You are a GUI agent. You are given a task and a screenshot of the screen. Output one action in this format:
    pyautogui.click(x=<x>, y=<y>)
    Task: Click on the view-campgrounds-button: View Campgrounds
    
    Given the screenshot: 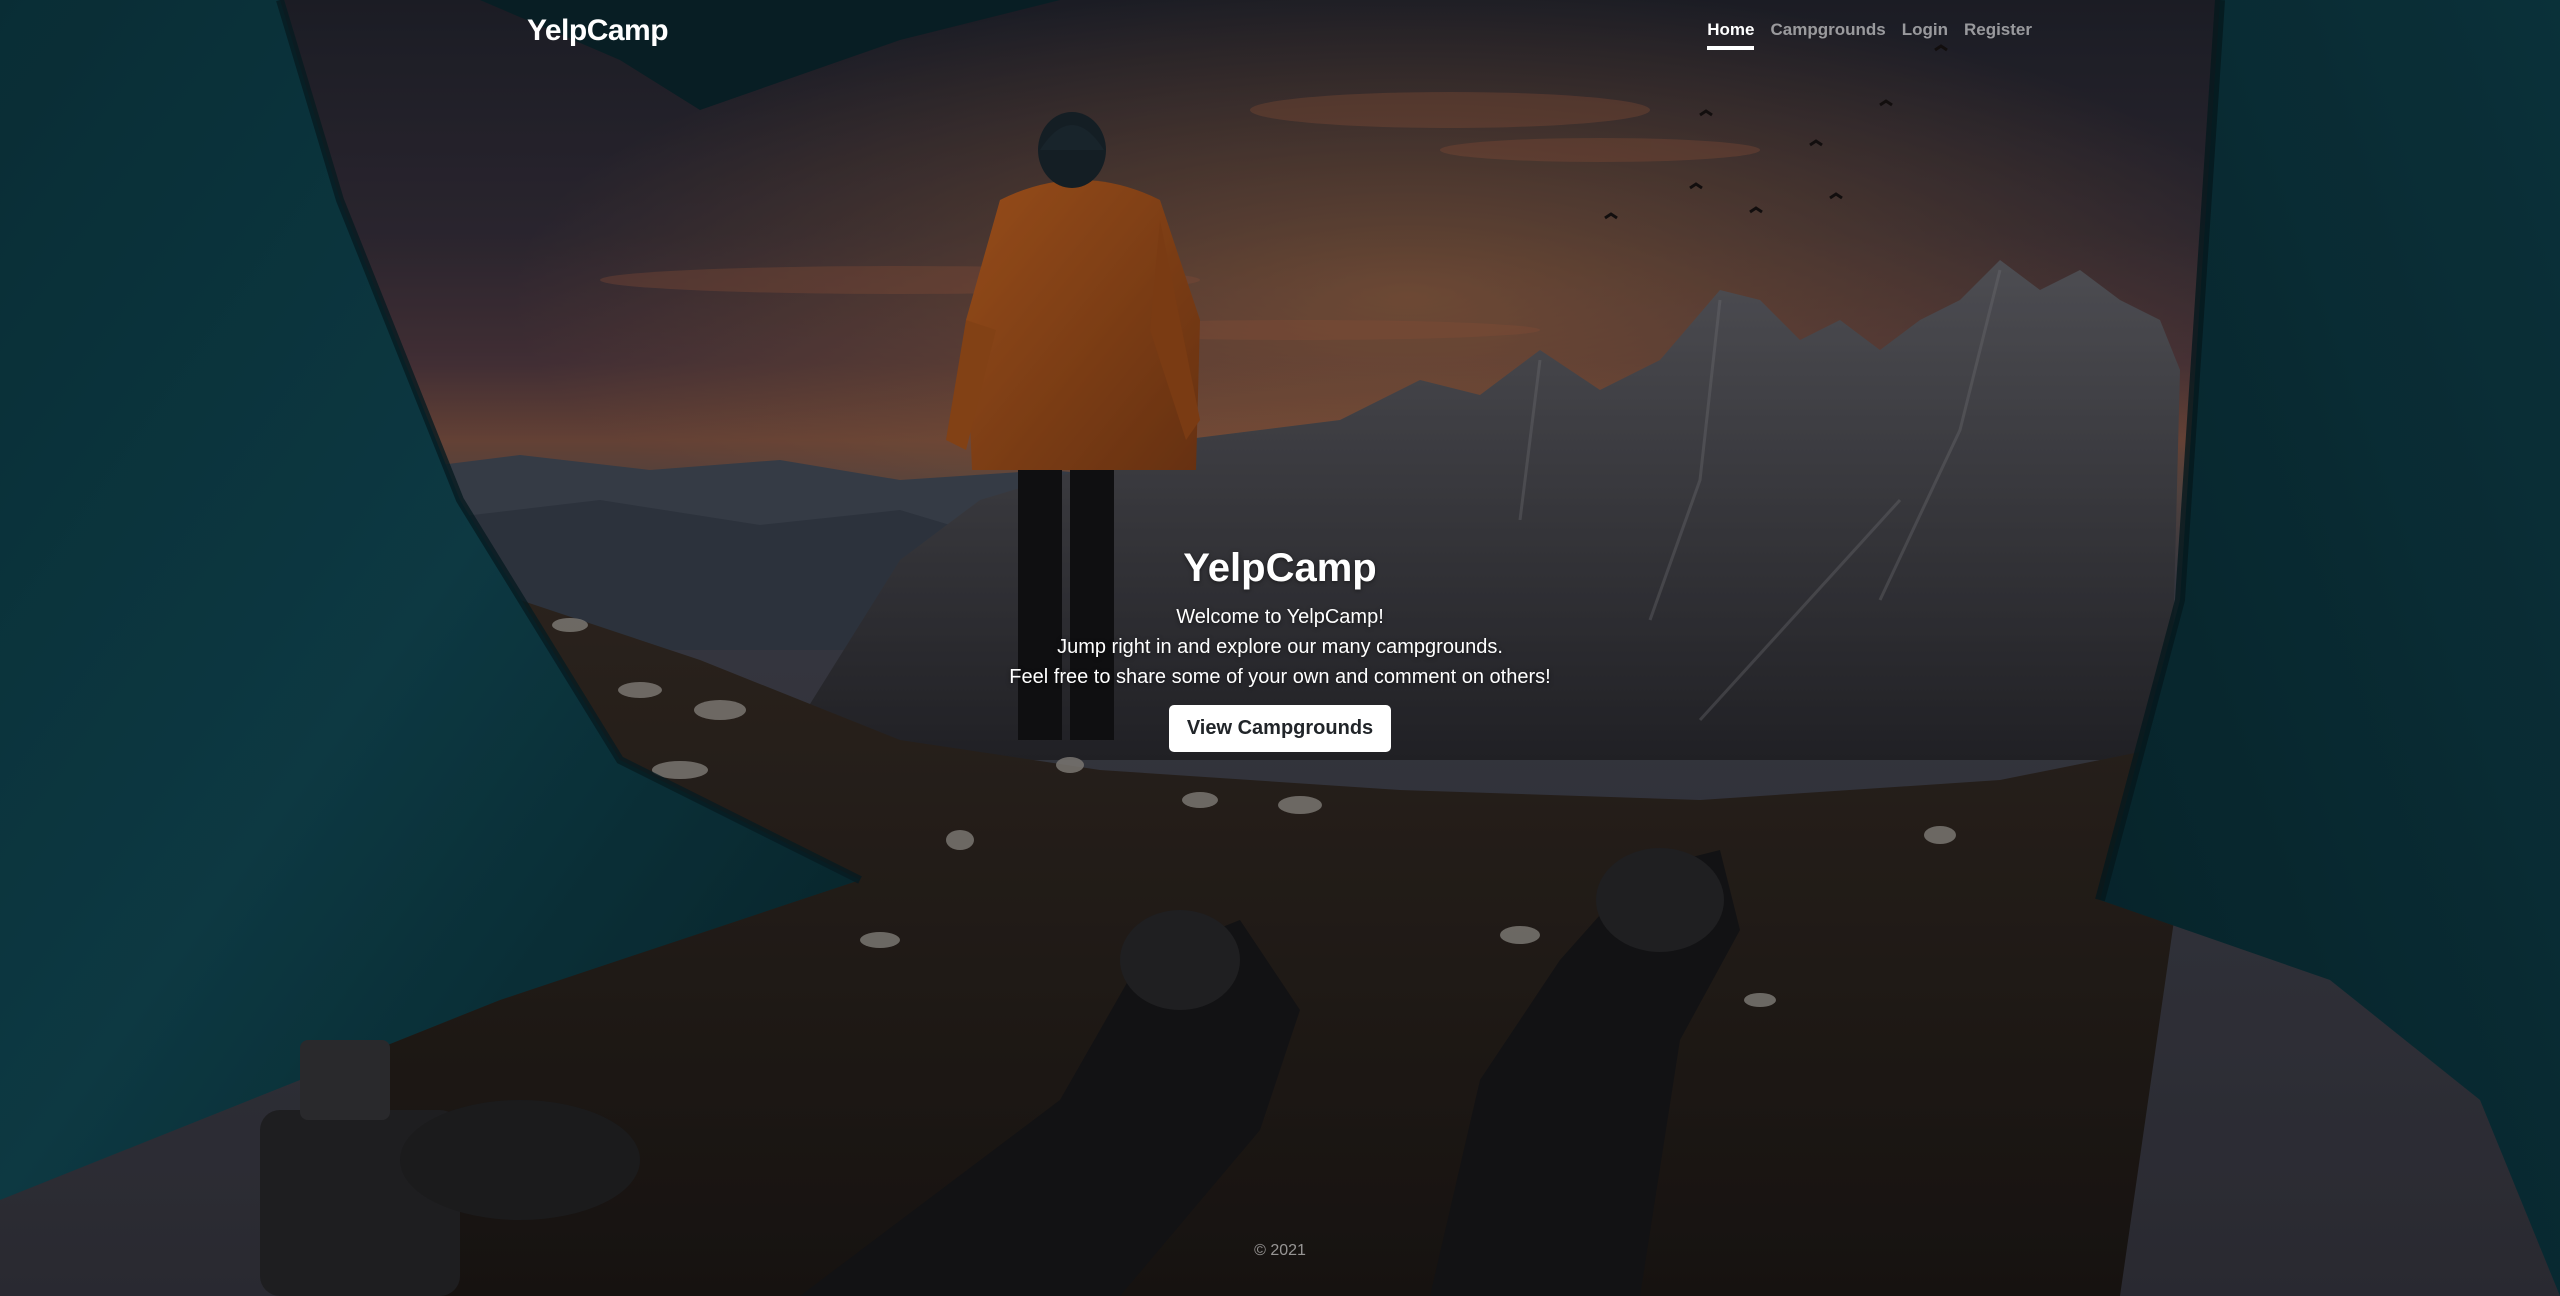 What is the action you would take?
    pyautogui.click(x=1280, y=728)
    